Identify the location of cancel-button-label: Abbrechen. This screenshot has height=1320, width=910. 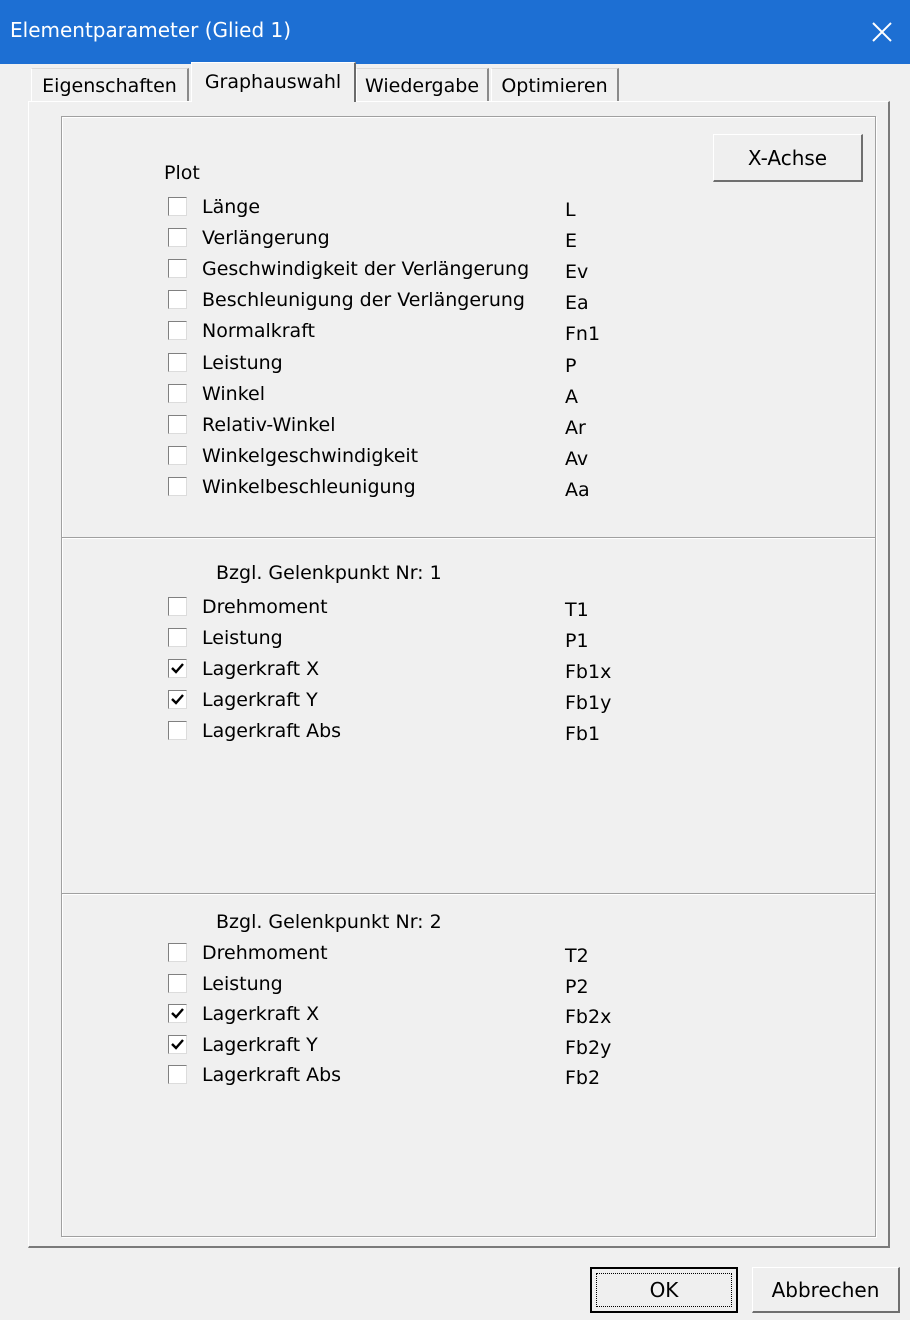
(825, 1289).